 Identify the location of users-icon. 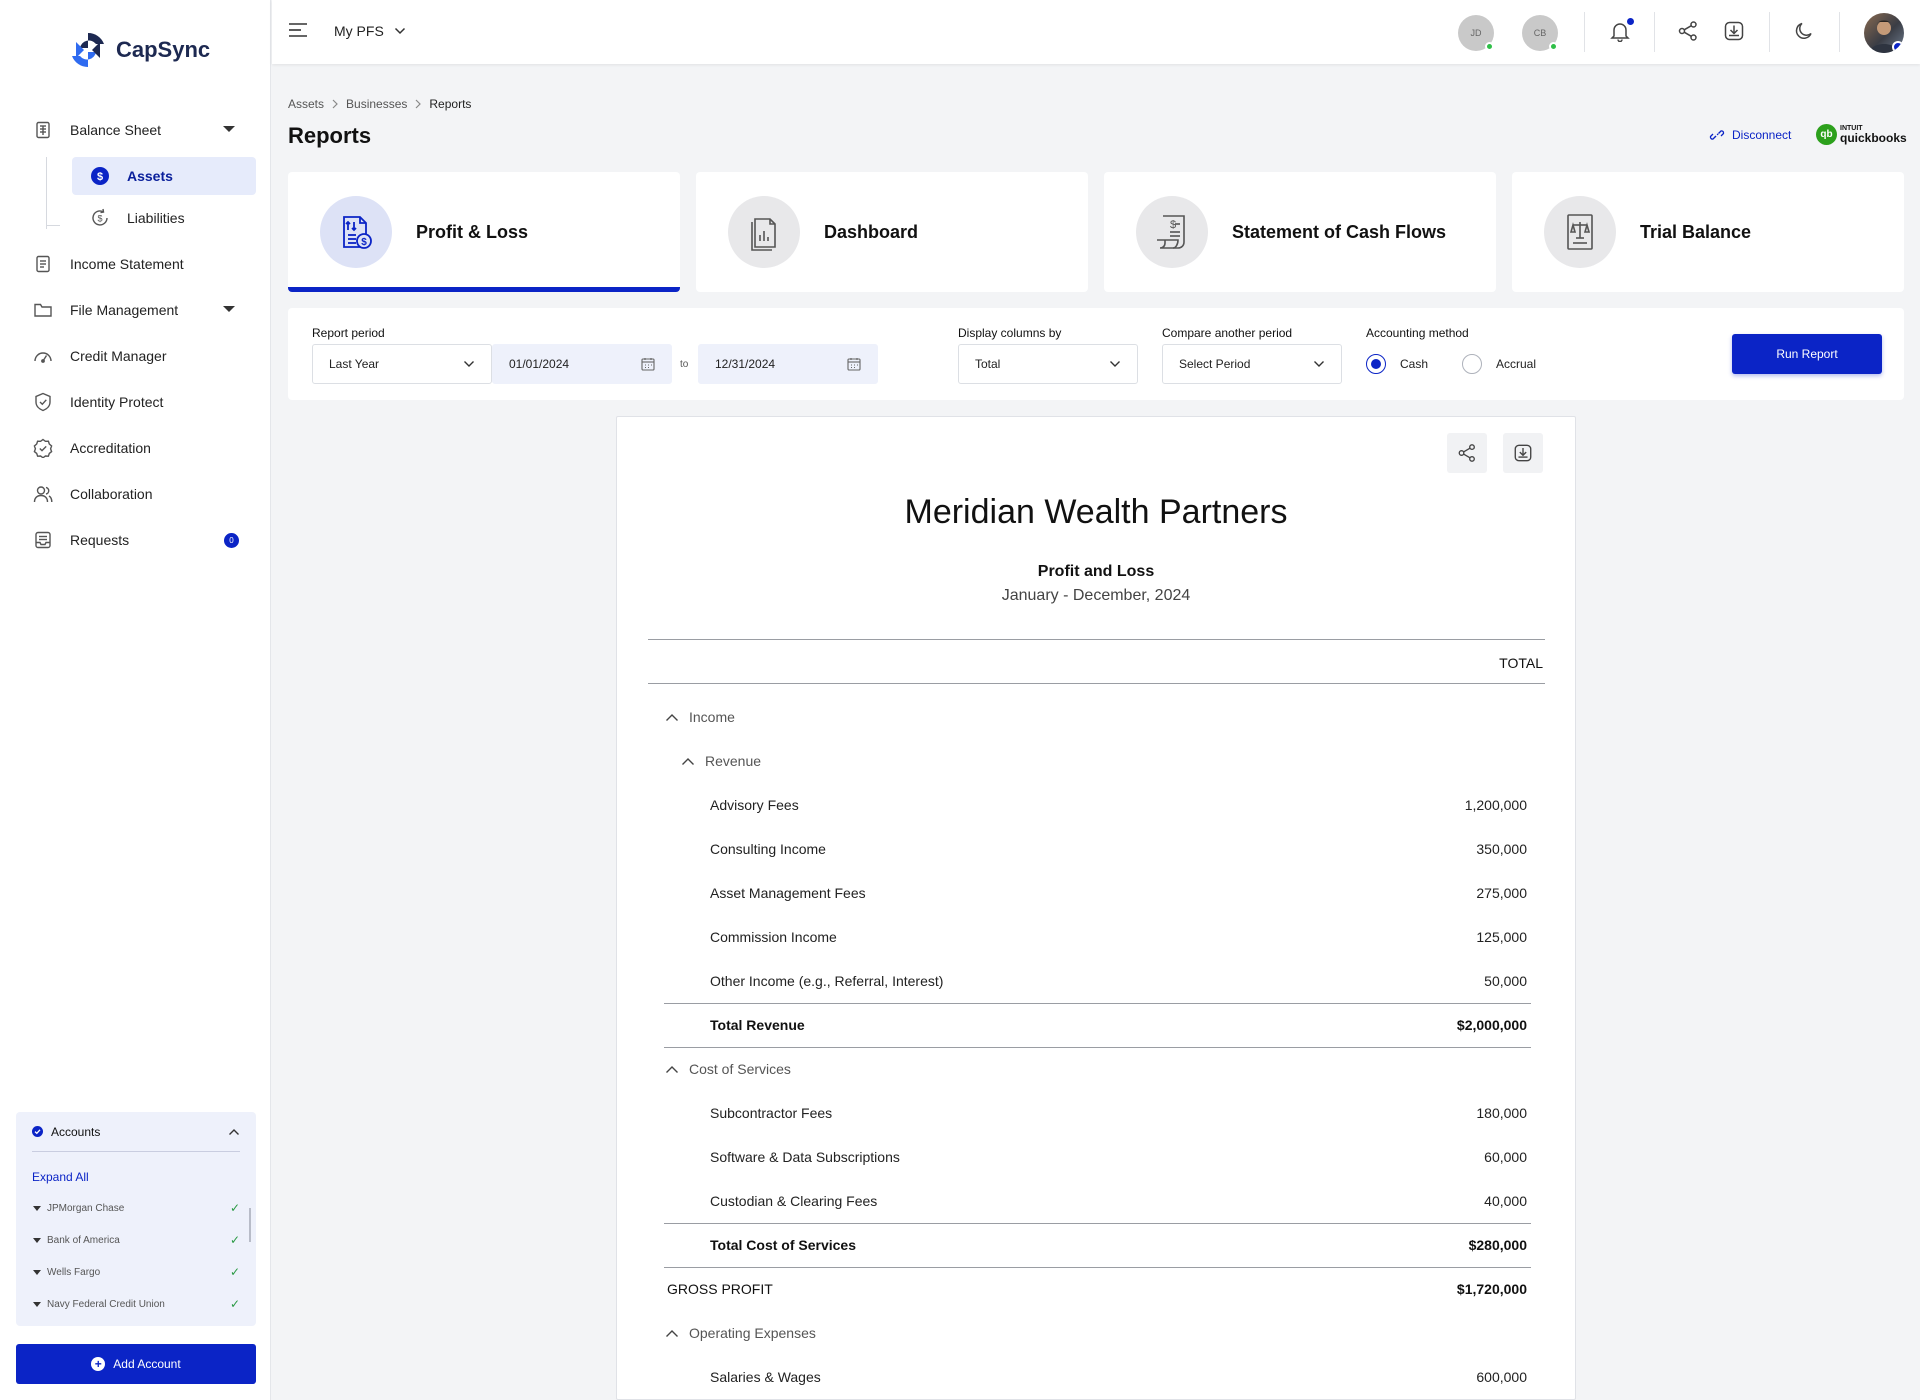
(43, 494).